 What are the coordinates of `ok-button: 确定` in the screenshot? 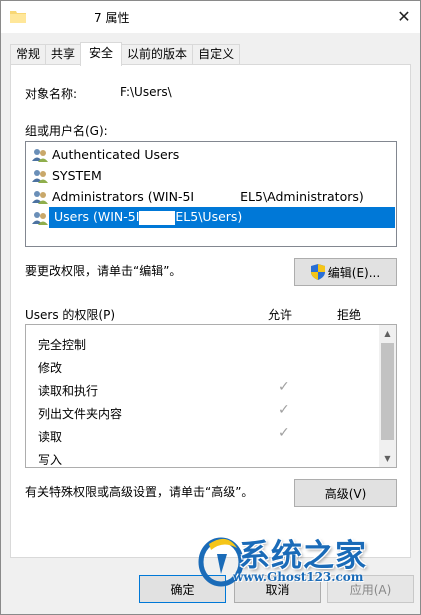 It's located at (182, 589).